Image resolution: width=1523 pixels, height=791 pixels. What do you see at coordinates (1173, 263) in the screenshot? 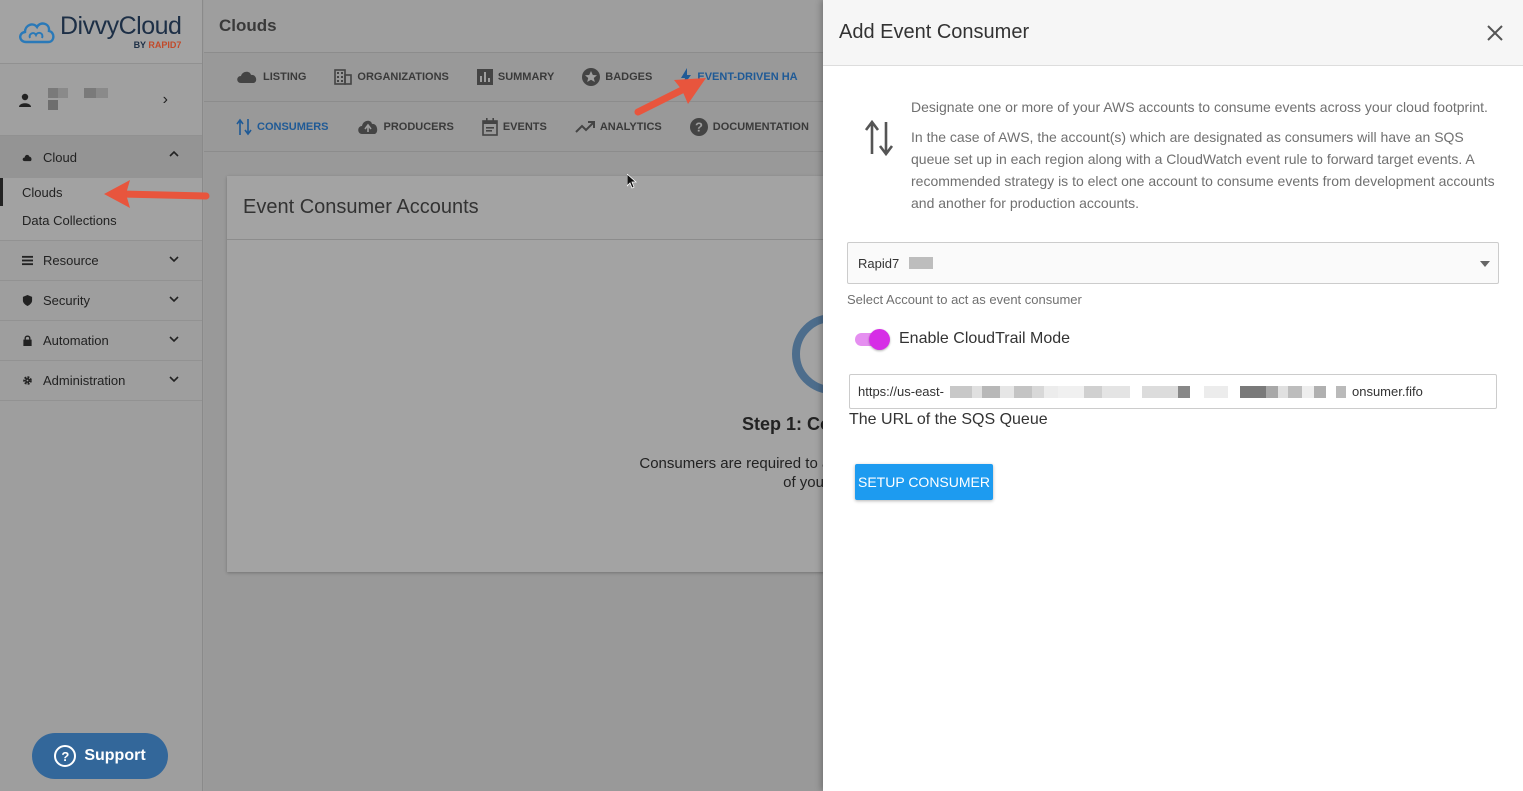
I see `account-select: Rapid7` at bounding box center [1173, 263].